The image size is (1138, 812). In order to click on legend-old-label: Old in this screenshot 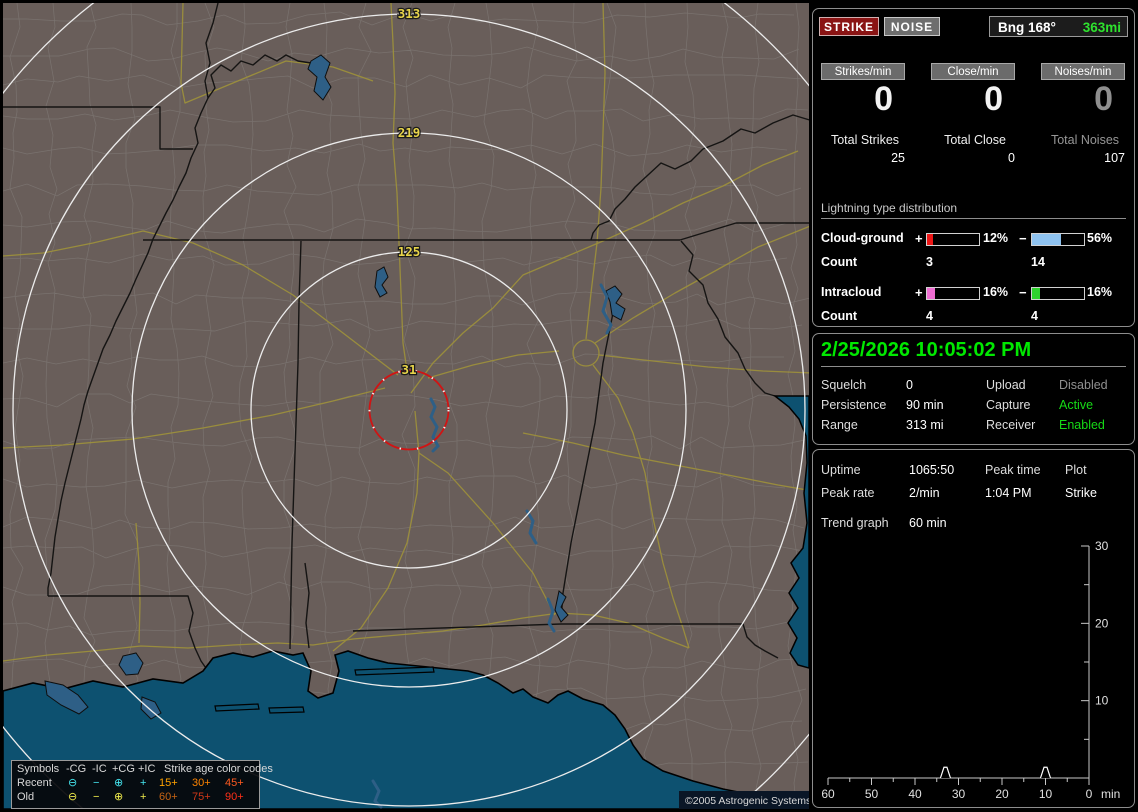, I will do `click(26, 797)`.